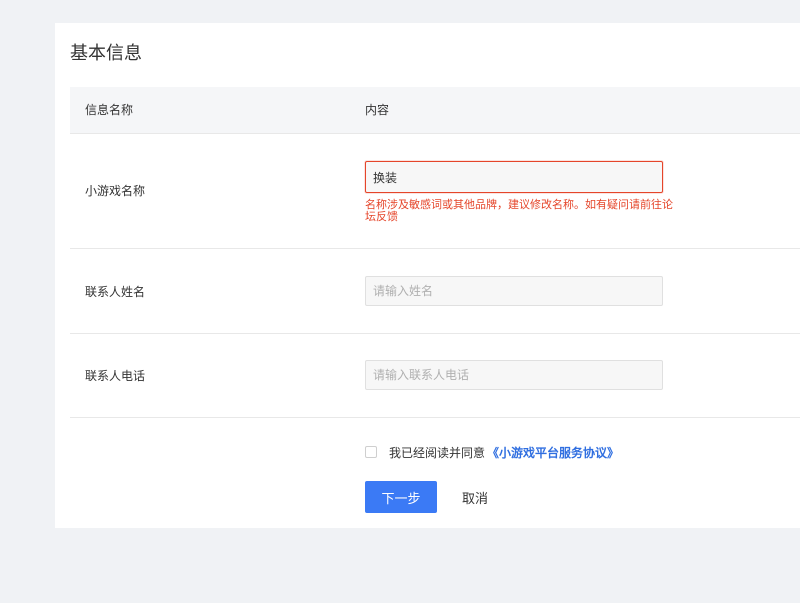 The width and height of the screenshot is (800, 603). Describe the element at coordinates (519, 210) in the screenshot. I see `game-name-error-message: 名称涉及敏感词或其他品牌，建议修改名称。如有疑问请前往论坛反馈` at that location.